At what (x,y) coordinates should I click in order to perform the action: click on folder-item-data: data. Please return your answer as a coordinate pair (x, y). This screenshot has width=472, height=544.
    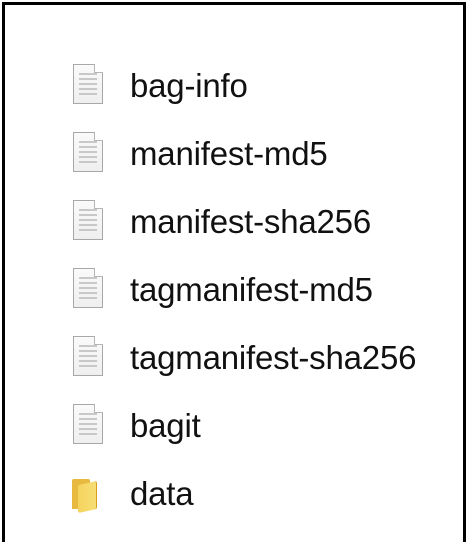
    Looking at the image, I should click on (243, 493).